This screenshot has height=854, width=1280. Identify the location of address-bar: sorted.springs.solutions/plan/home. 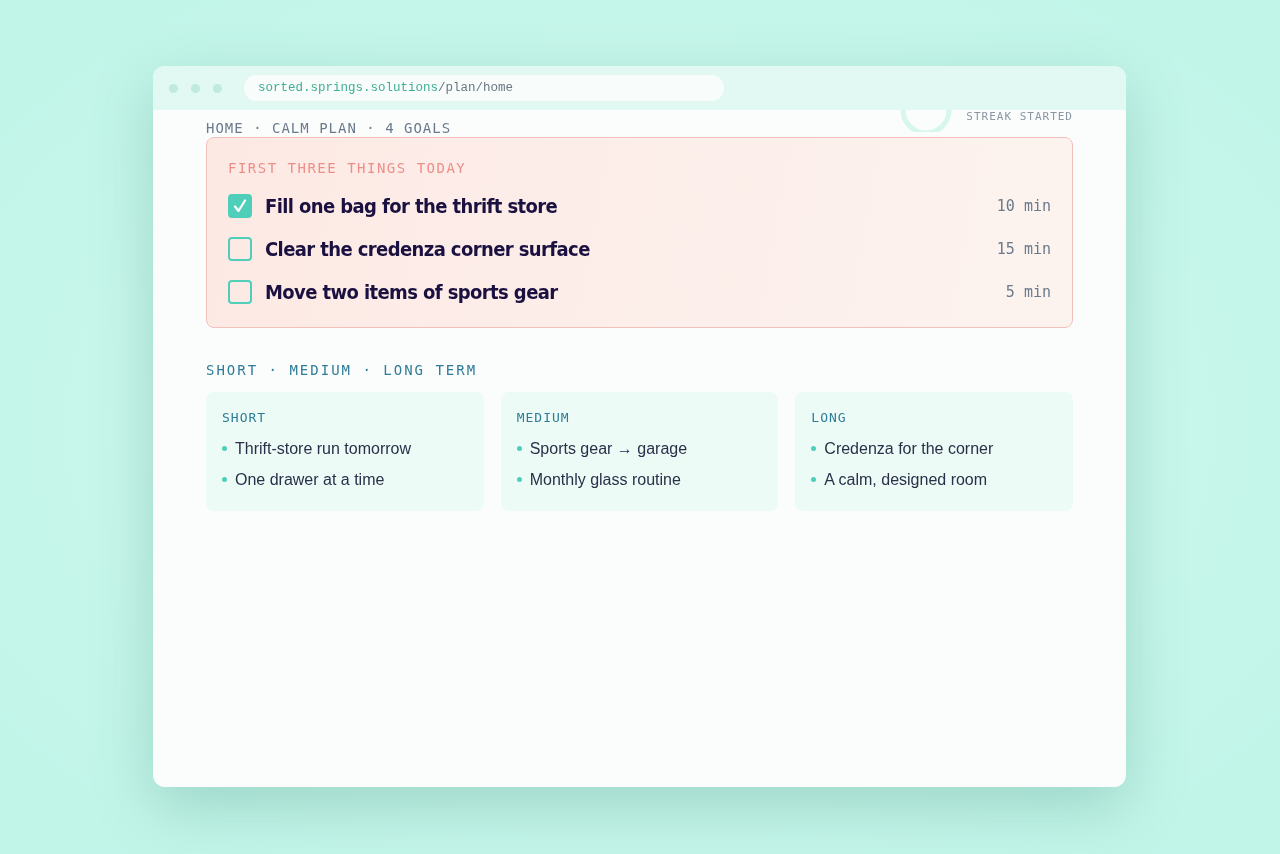
(484, 88).